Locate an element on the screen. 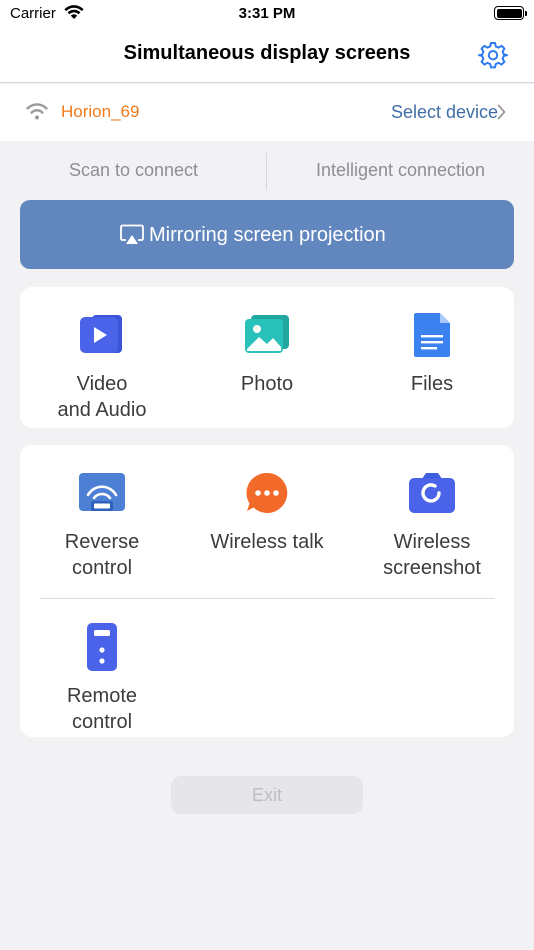 This screenshot has width=534, height=950. clock: 3:31 PM is located at coordinates (267, 13).